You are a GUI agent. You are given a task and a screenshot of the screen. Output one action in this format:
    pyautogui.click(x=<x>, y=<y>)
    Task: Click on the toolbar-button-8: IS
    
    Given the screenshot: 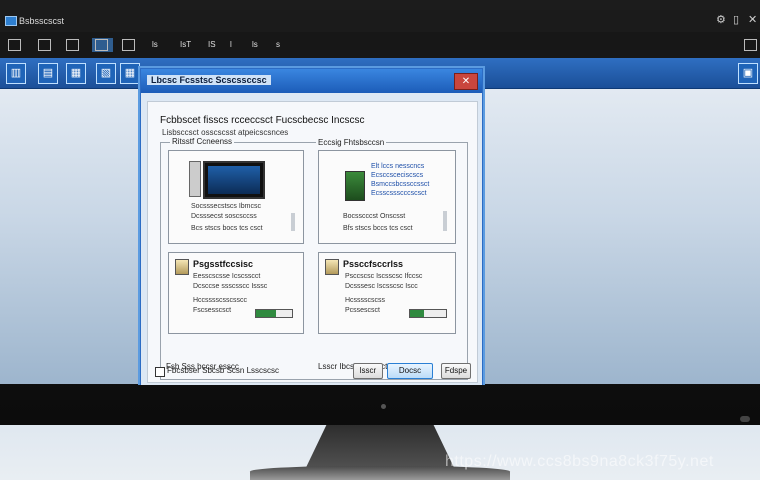 What is the action you would take?
    pyautogui.click(x=212, y=45)
    